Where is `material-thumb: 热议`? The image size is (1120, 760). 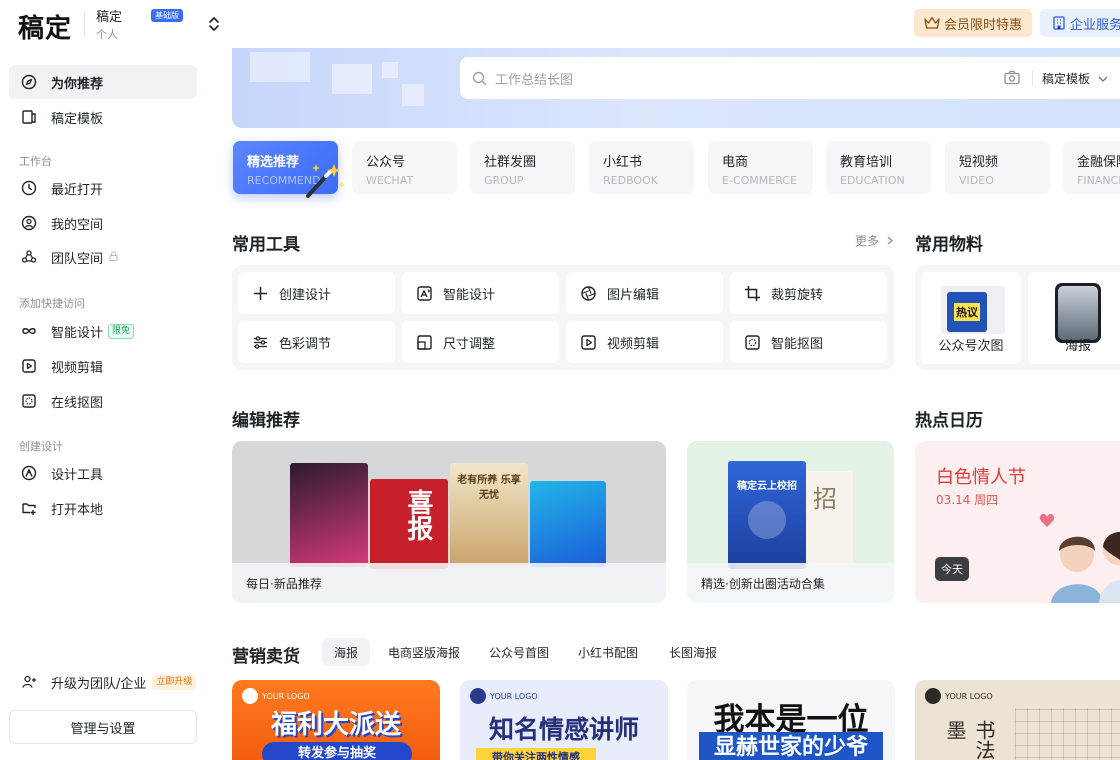
material-thumb: 热议 is located at coordinates (967, 312).